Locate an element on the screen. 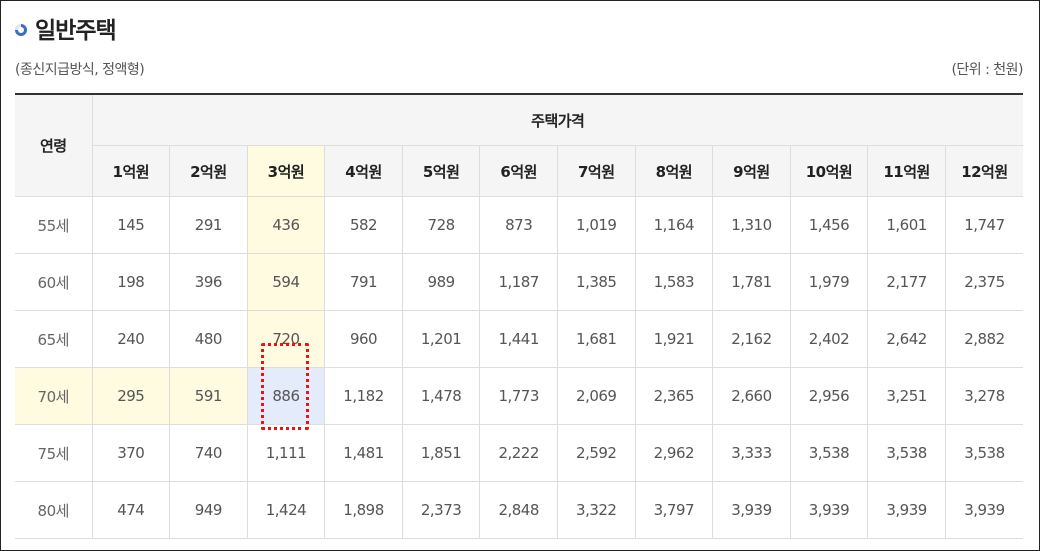 The height and width of the screenshot is (551, 1040). unit-note: (단위 : 천원) is located at coordinates (987, 70).